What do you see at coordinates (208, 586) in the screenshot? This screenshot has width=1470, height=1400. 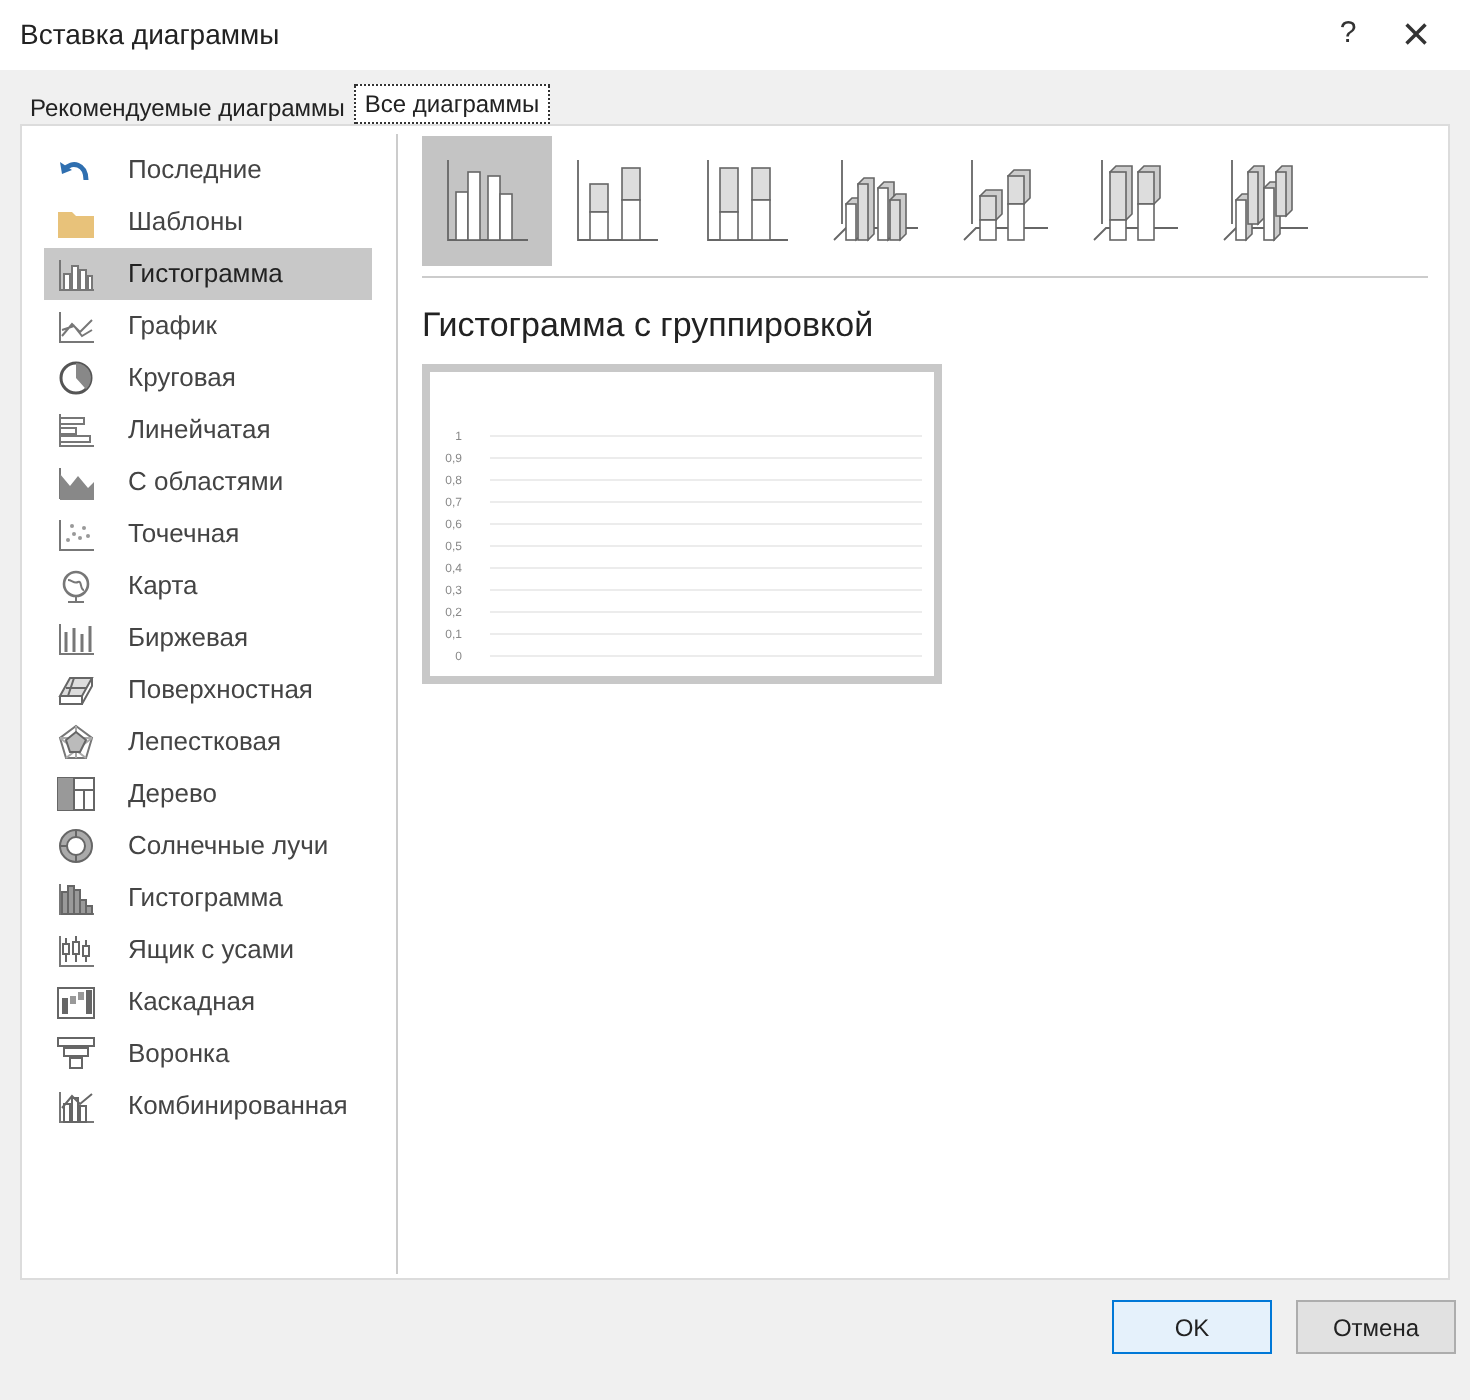 I see `sidebar-item: Карта` at bounding box center [208, 586].